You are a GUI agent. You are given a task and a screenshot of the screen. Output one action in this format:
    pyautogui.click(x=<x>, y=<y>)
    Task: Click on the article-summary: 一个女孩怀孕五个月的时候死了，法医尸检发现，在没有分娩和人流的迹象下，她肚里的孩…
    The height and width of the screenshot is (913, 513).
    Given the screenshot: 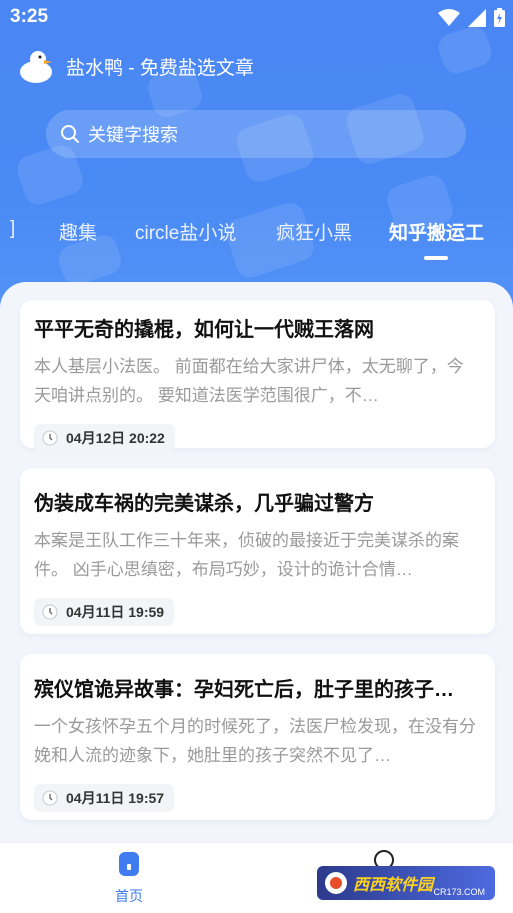 What is the action you would take?
    pyautogui.click(x=255, y=741)
    